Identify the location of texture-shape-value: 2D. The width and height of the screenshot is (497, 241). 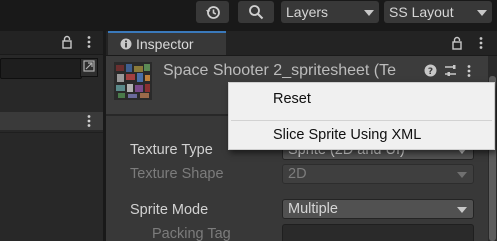
(297, 174).